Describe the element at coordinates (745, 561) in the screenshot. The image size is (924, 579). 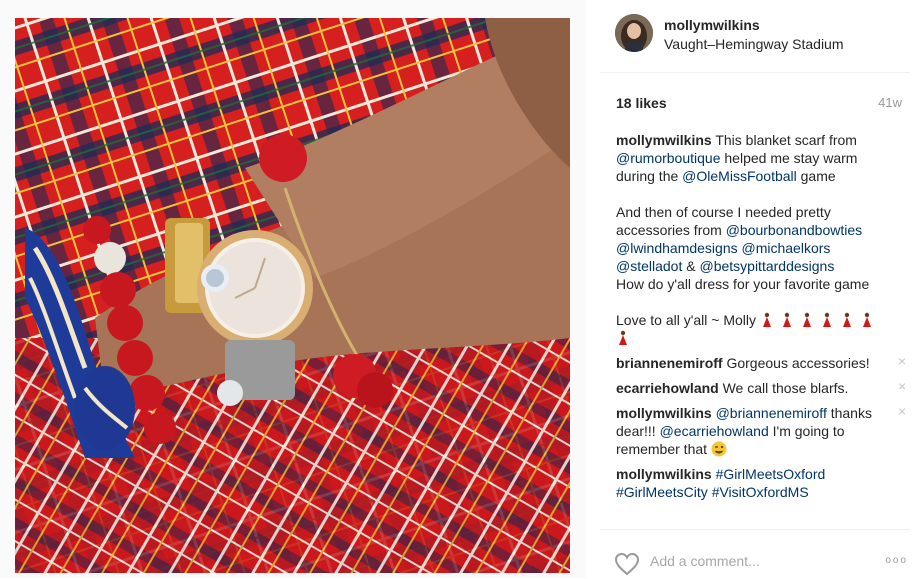
I see `add-comment-input` at that location.